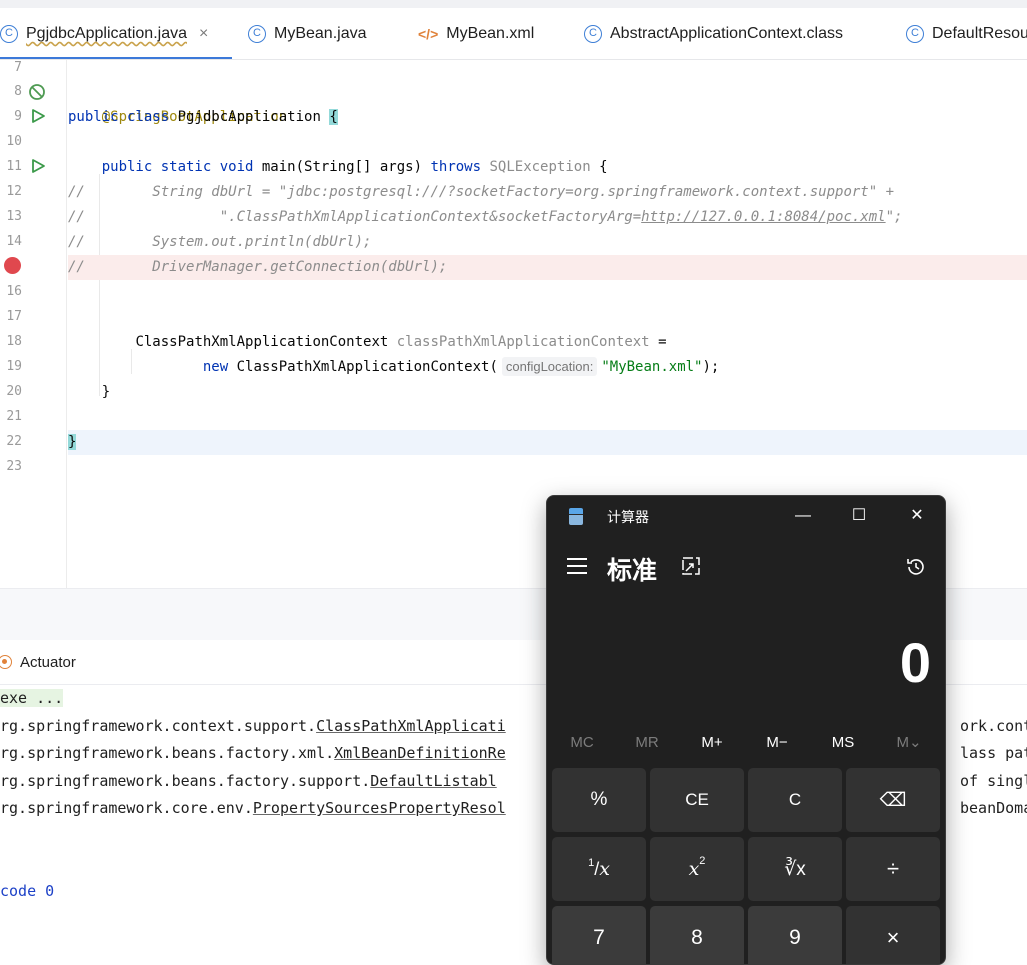  I want to click on code-line-8: @SpringBootApplication, so click(547, 102).